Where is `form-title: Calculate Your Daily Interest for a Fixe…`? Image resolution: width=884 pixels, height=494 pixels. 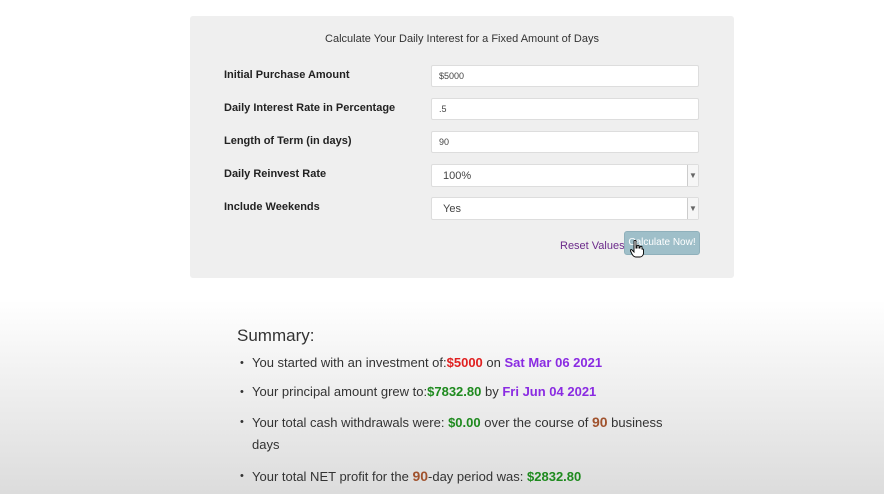 form-title: Calculate Your Daily Interest for a Fixe… is located at coordinates (462, 39).